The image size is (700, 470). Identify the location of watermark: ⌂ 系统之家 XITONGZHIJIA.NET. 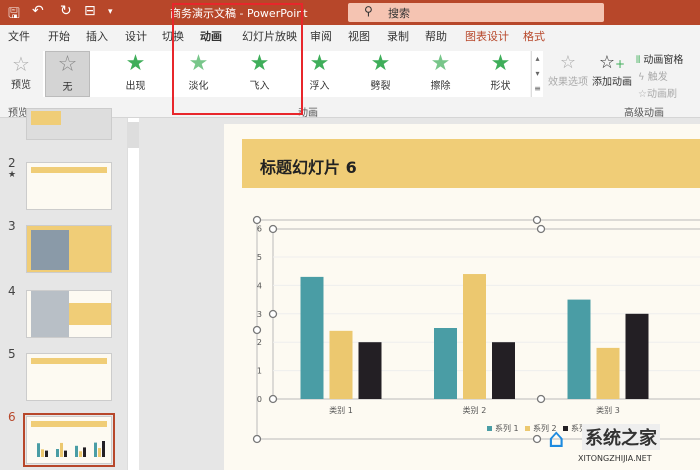
(624, 445).